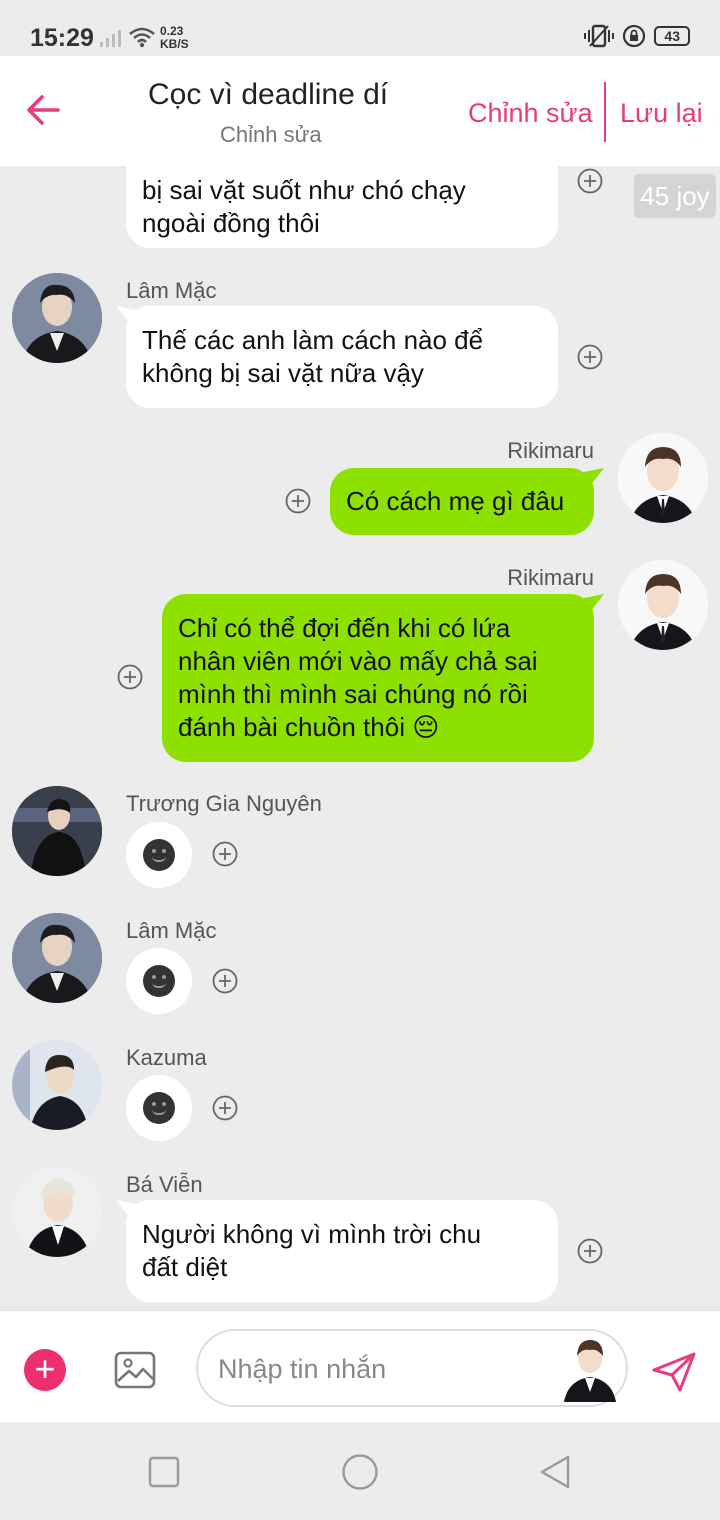 This screenshot has width=720, height=1520. What do you see at coordinates (224, 803) in the screenshot?
I see `sender-name: Trương Gia Nguyên` at bounding box center [224, 803].